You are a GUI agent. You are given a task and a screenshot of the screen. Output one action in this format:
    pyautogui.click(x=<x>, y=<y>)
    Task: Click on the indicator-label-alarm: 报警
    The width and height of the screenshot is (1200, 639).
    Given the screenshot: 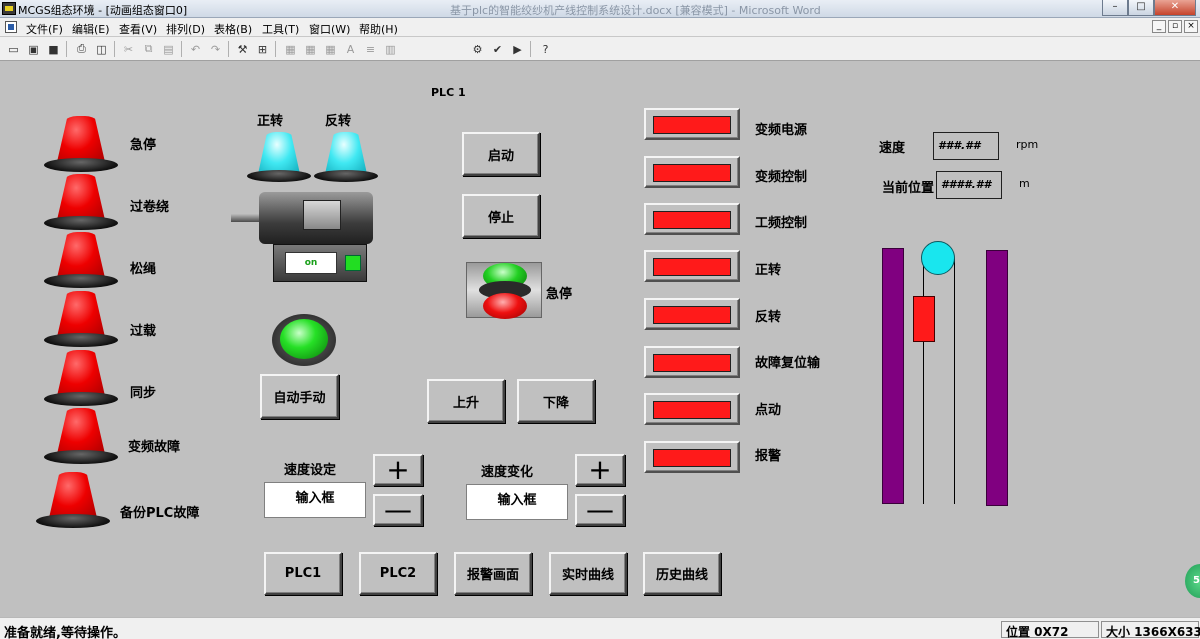 What is the action you would take?
    pyautogui.click(x=768, y=456)
    